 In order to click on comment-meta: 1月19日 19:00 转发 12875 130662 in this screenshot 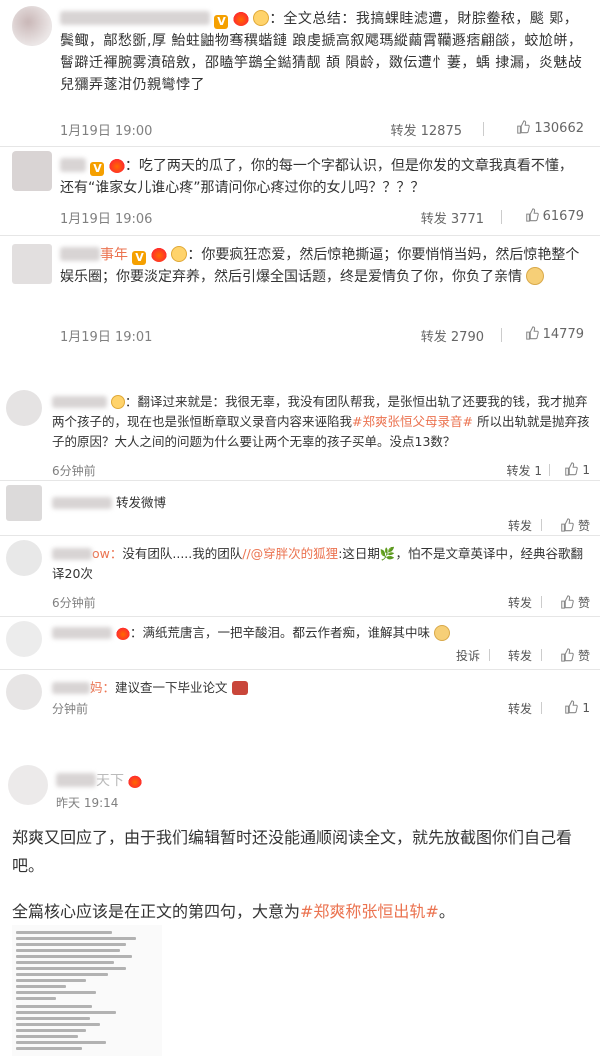, I will do `click(322, 129)`.